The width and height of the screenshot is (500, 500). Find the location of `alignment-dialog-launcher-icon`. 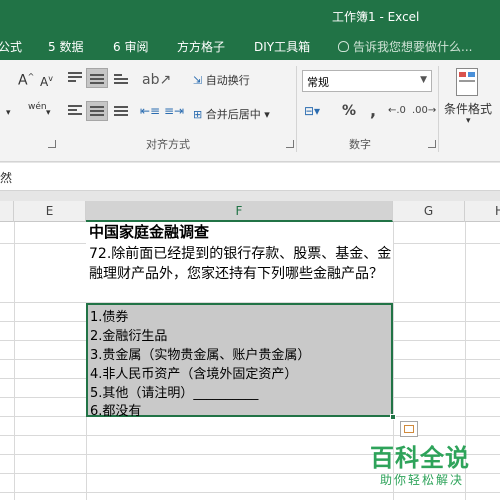

alignment-dialog-launcher-icon is located at coordinates (290, 144).